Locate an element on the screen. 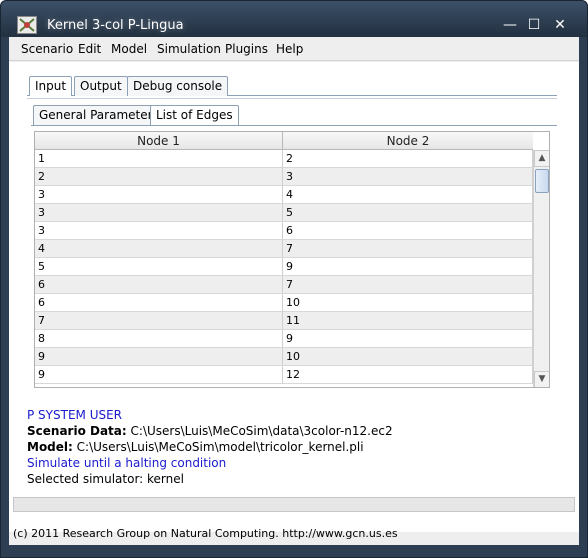 The width and height of the screenshot is (588, 558). tab-output: Output is located at coordinates (101, 86).